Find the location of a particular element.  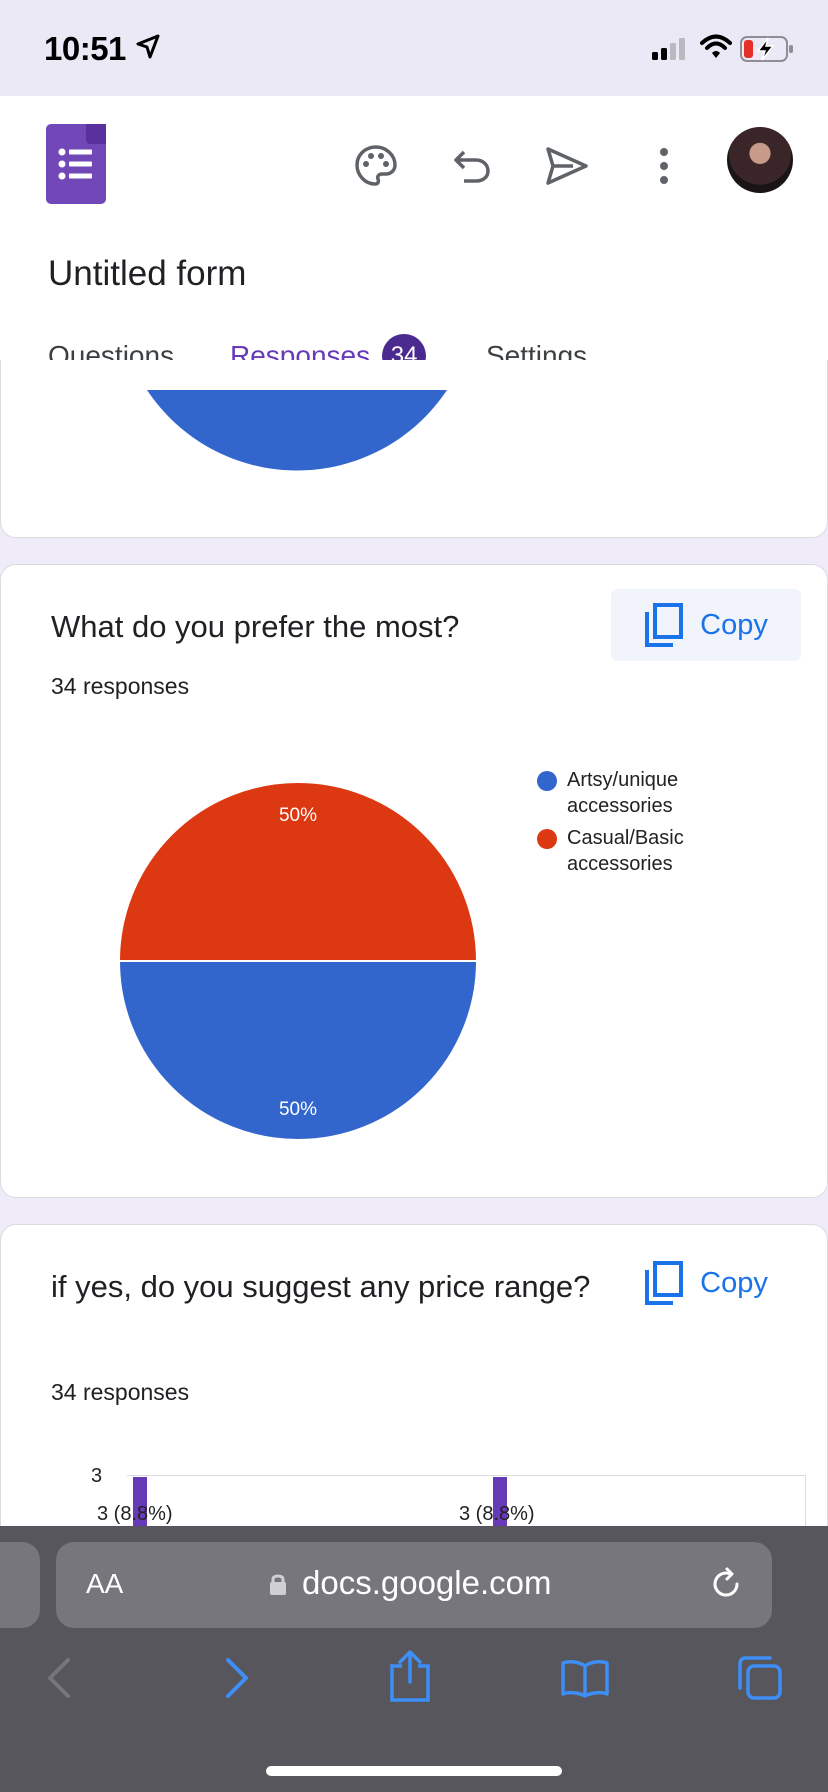

status-bar: 10:51 is located at coordinates (414, 48).